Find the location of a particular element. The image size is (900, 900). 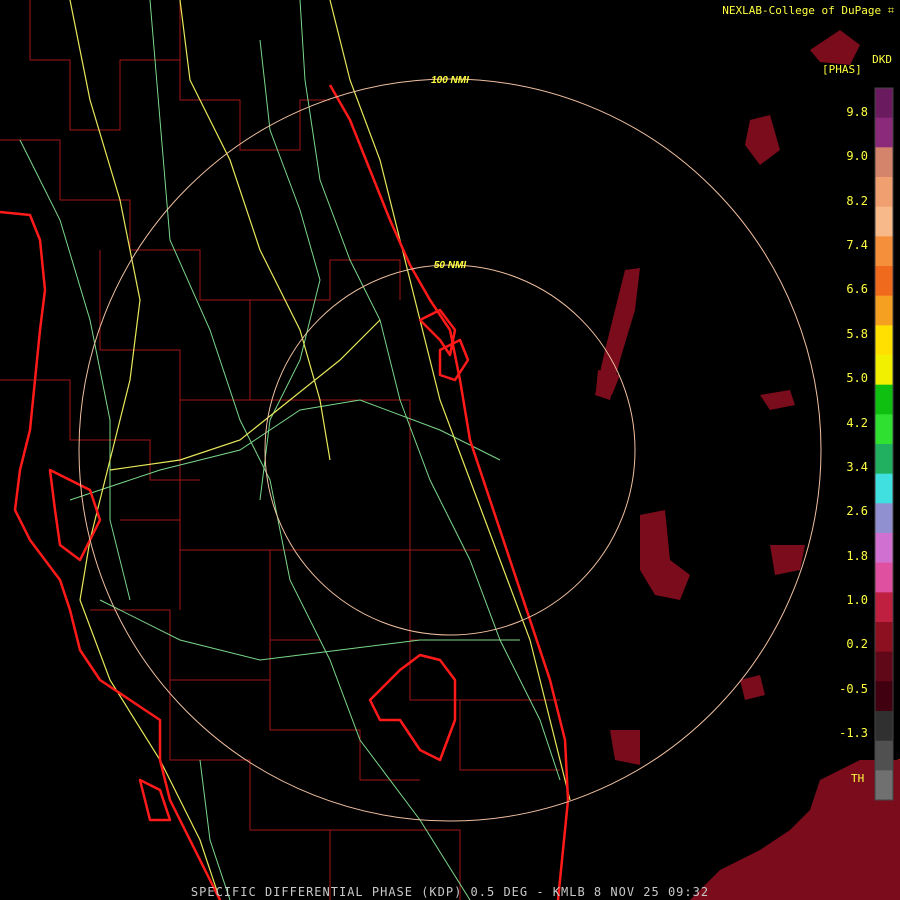

legend-tick-label: 2.6 is located at coordinates (857, 511).